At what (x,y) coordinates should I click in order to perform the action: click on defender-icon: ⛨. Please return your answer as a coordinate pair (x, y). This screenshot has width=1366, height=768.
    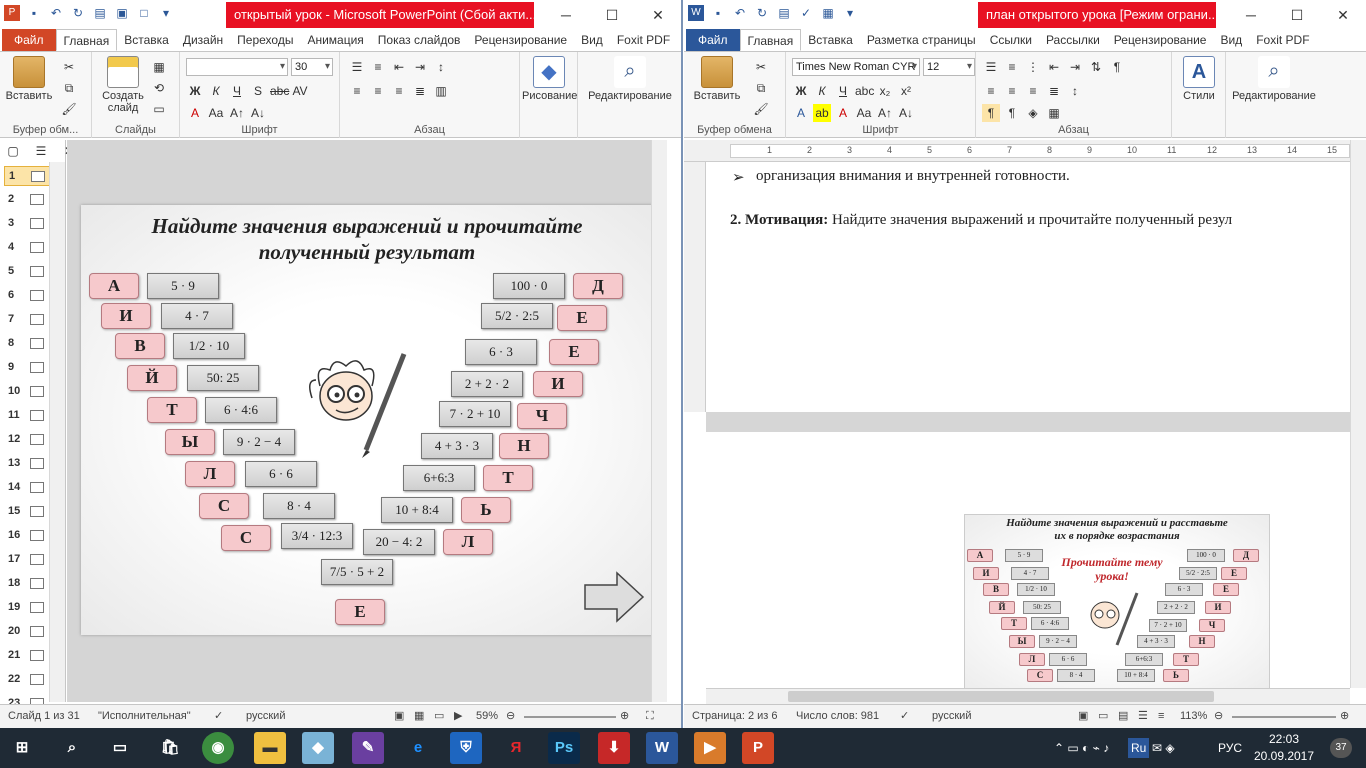
    Looking at the image, I should click on (466, 748).